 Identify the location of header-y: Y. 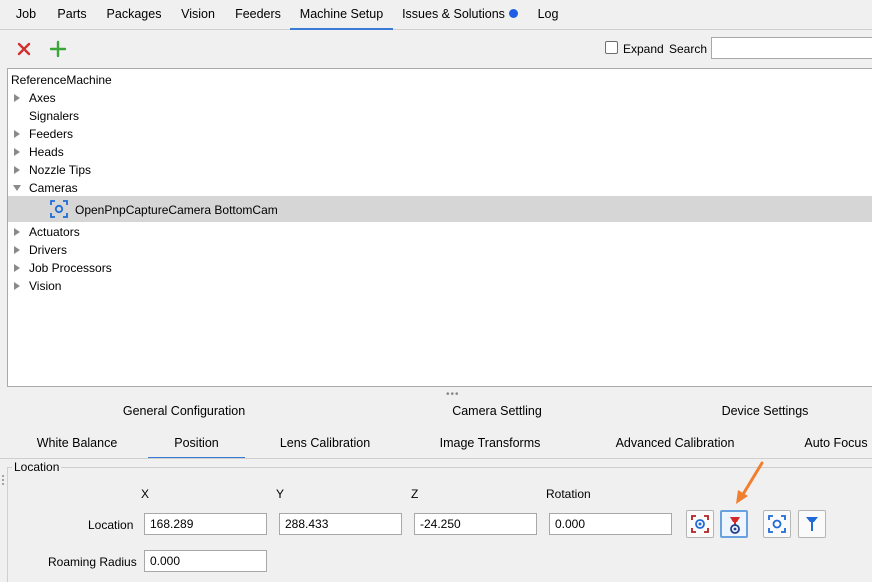
(280, 494).